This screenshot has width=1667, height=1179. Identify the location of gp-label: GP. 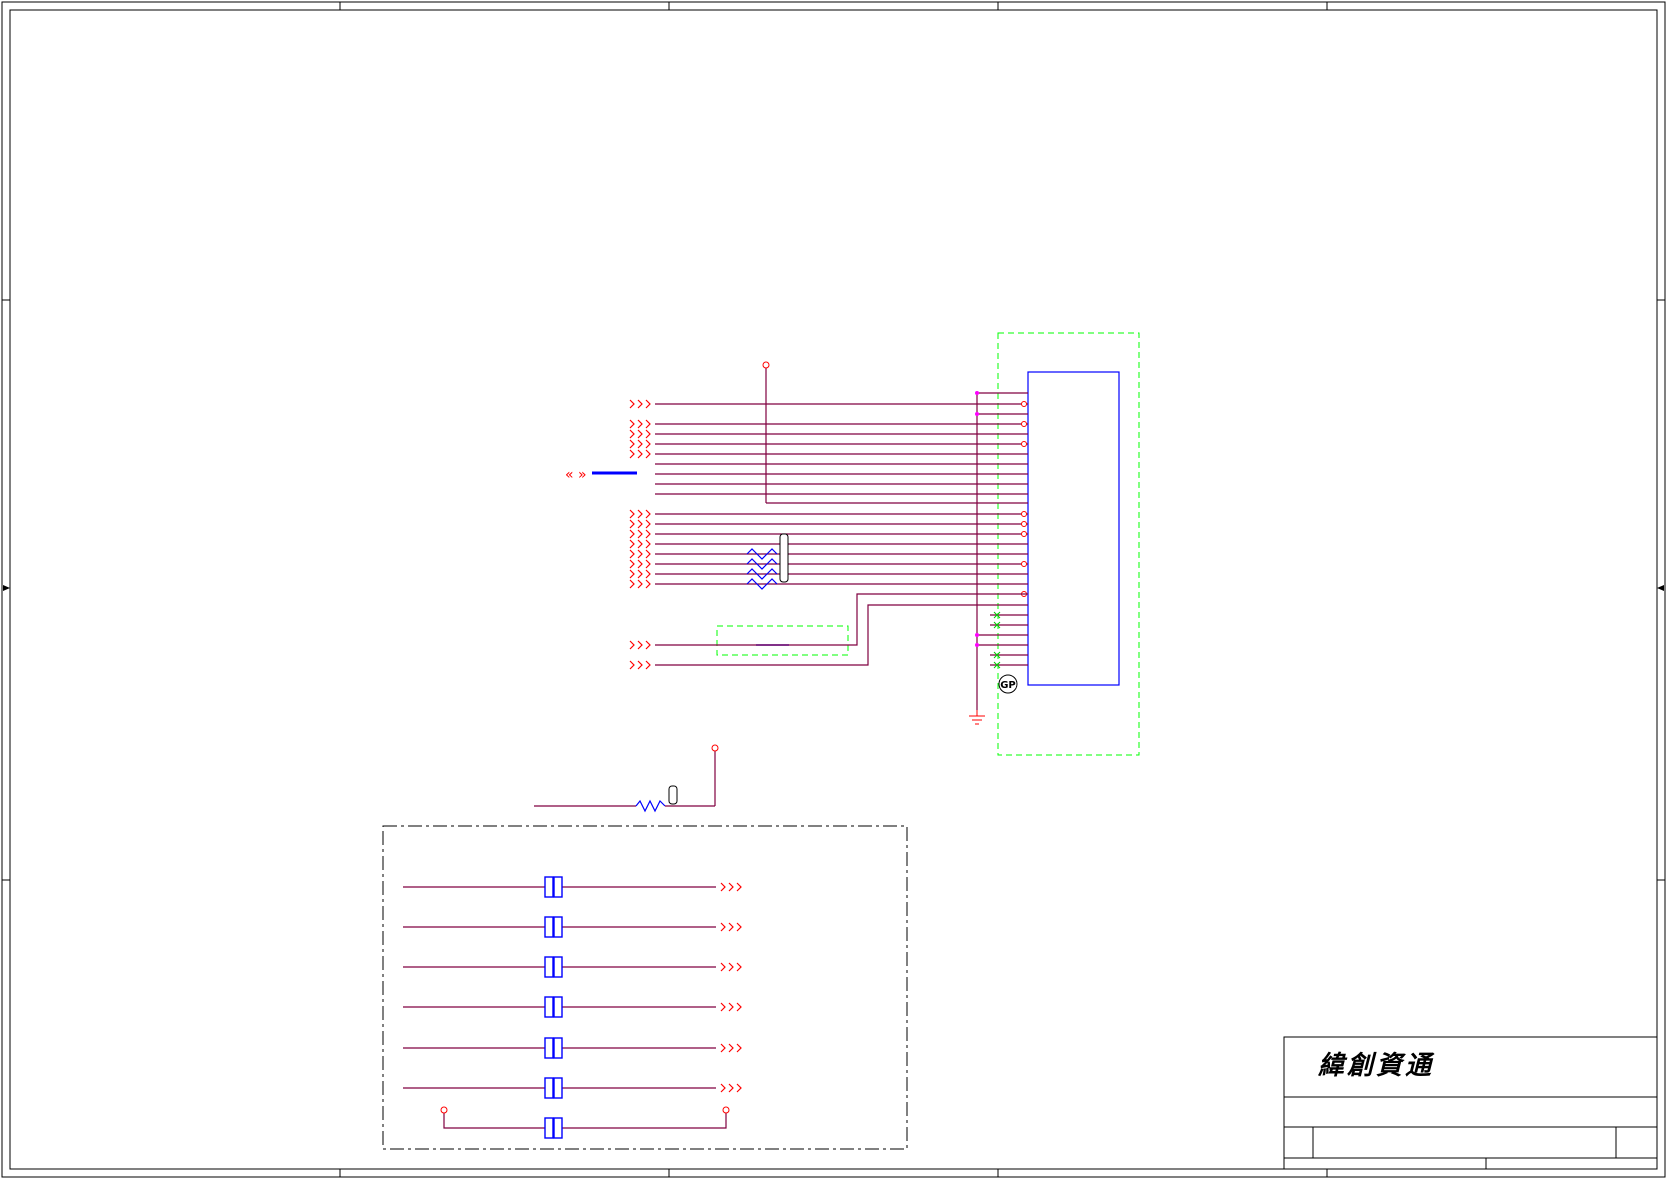
(1008, 685).